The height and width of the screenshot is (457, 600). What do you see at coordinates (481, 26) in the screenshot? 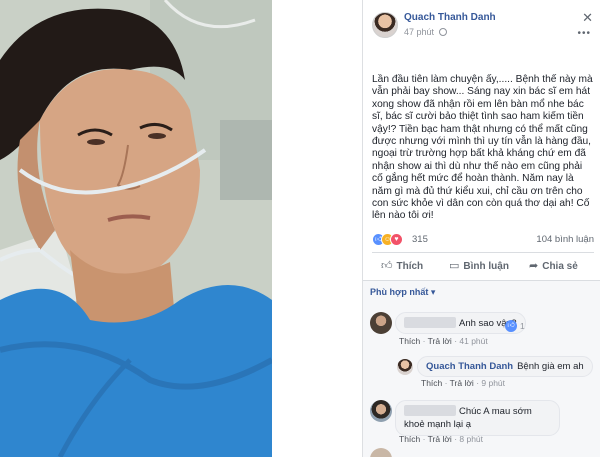
I see `post-header: Quach Thanh Danh 47 phút ✕ •••` at bounding box center [481, 26].